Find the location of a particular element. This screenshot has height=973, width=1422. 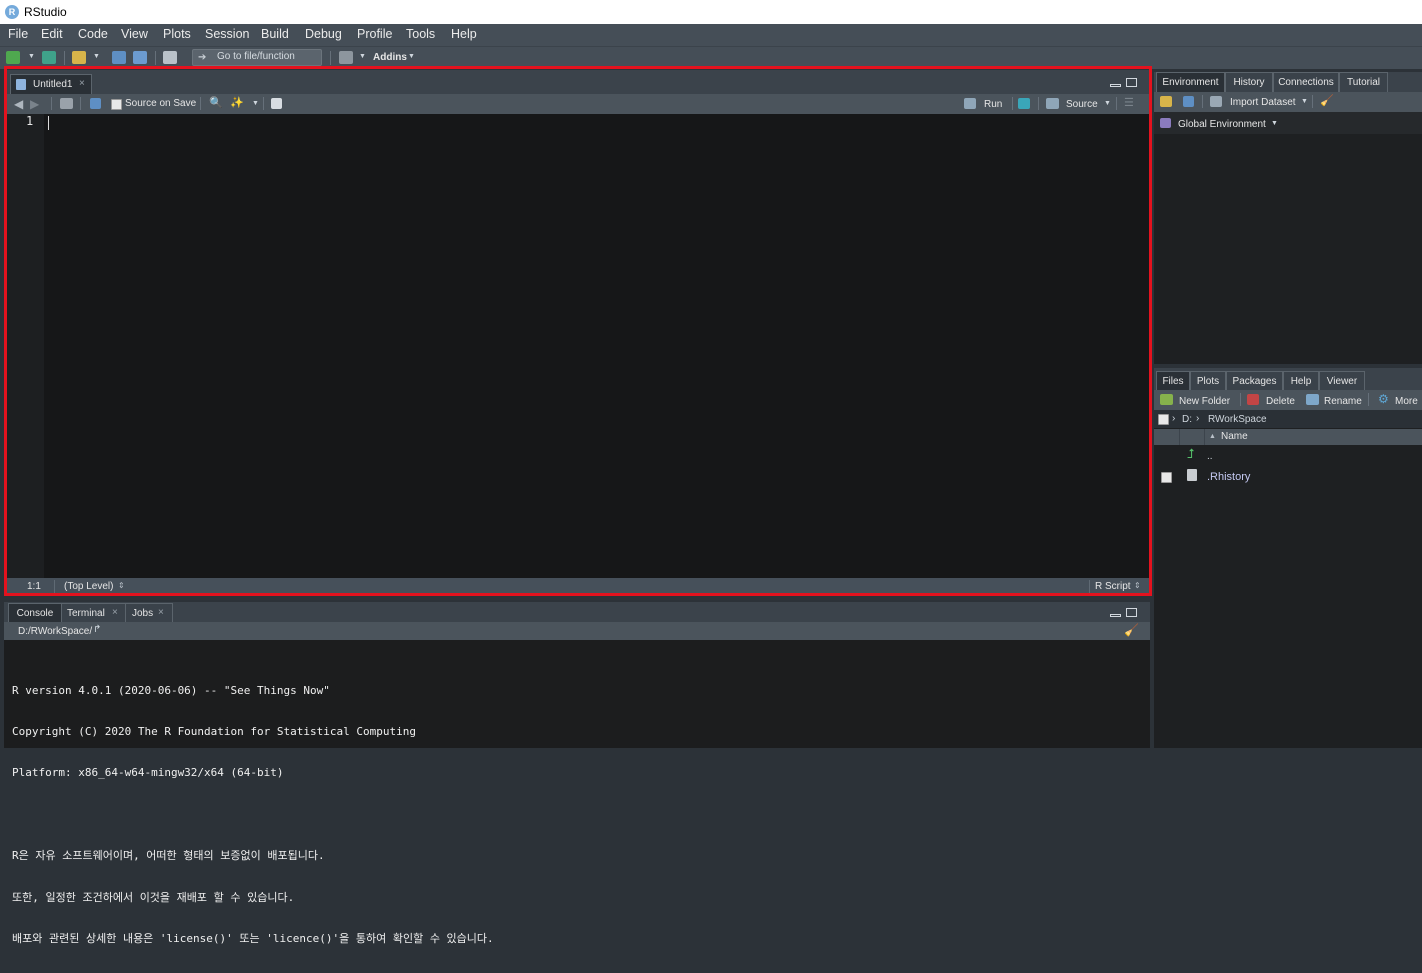

tab-environment: Environment is located at coordinates (1190, 82).